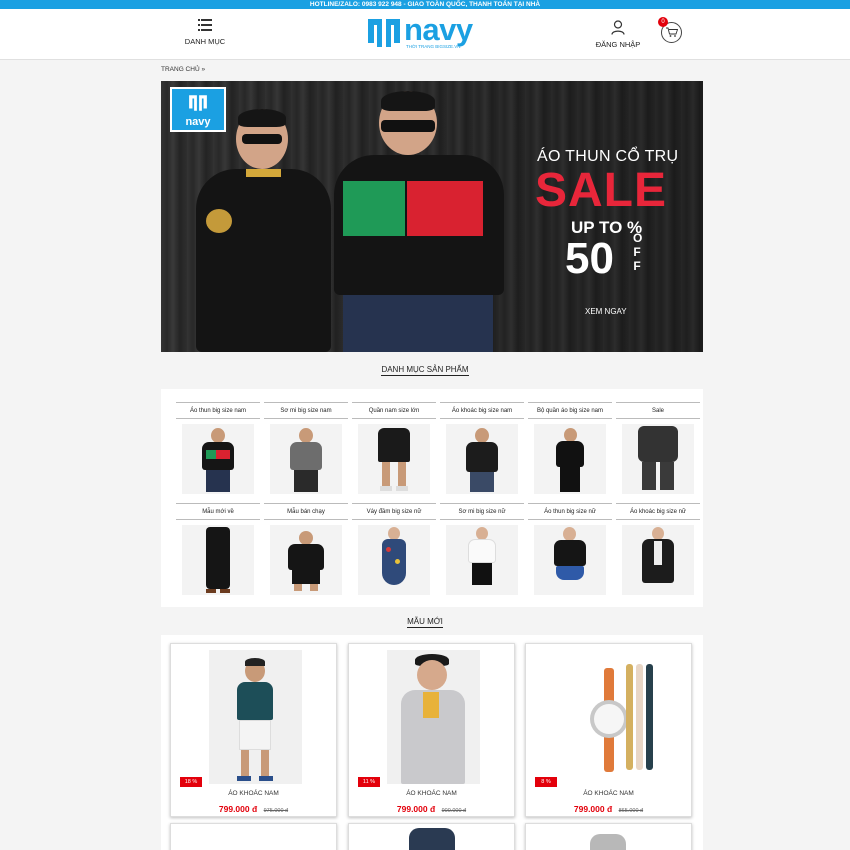  I want to click on category-item: Mẫu mới về, so click(218, 550).